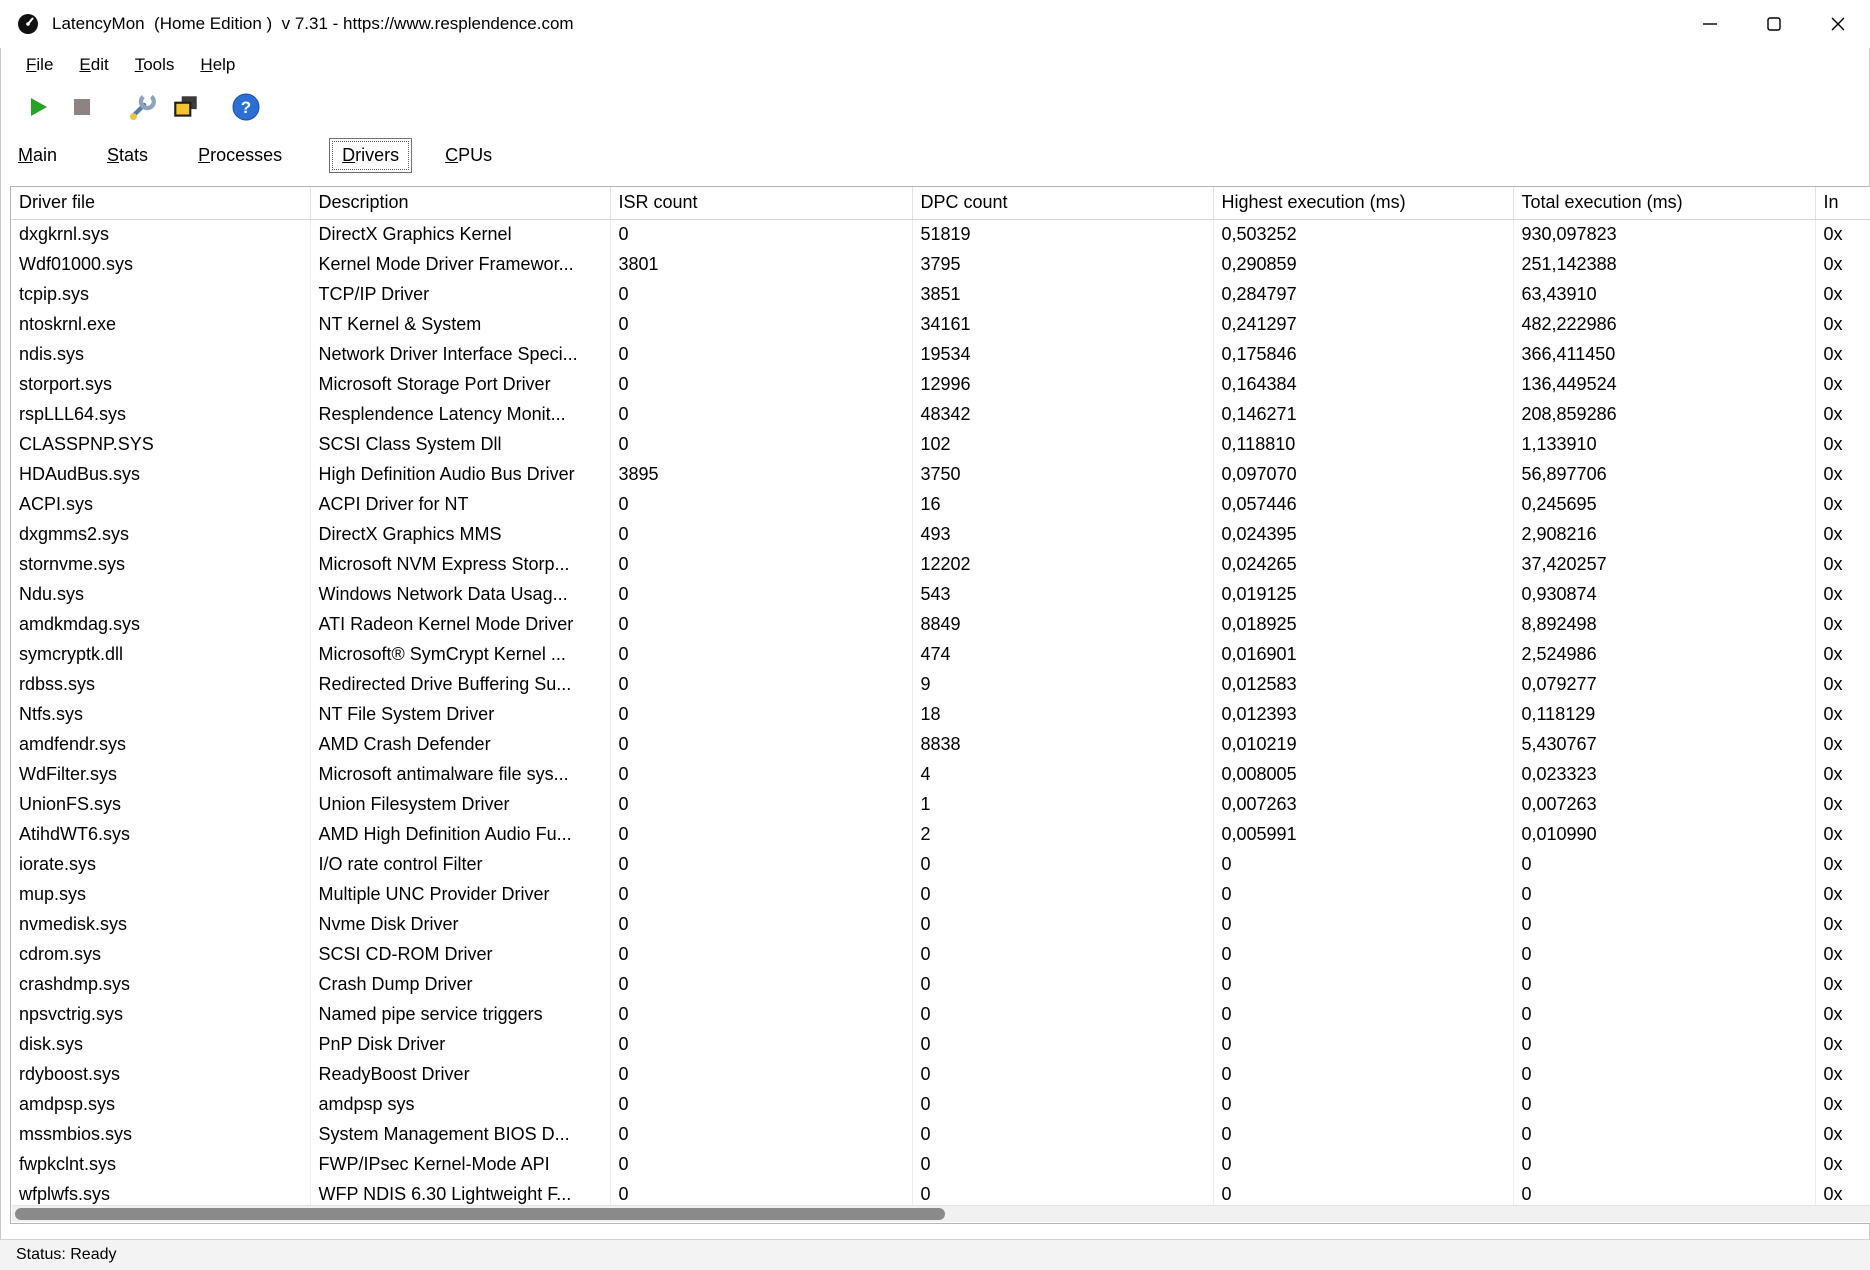 The image size is (1870, 1270). What do you see at coordinates (246, 107) in the screenshot?
I see `help-button: ?` at bounding box center [246, 107].